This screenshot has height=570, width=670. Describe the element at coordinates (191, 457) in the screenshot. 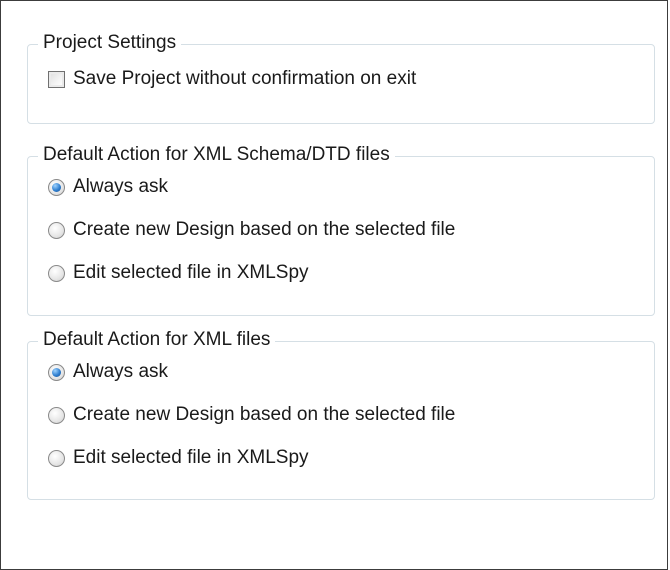

I see `xml-option-label: Edit selected file in XMLSpy` at that location.